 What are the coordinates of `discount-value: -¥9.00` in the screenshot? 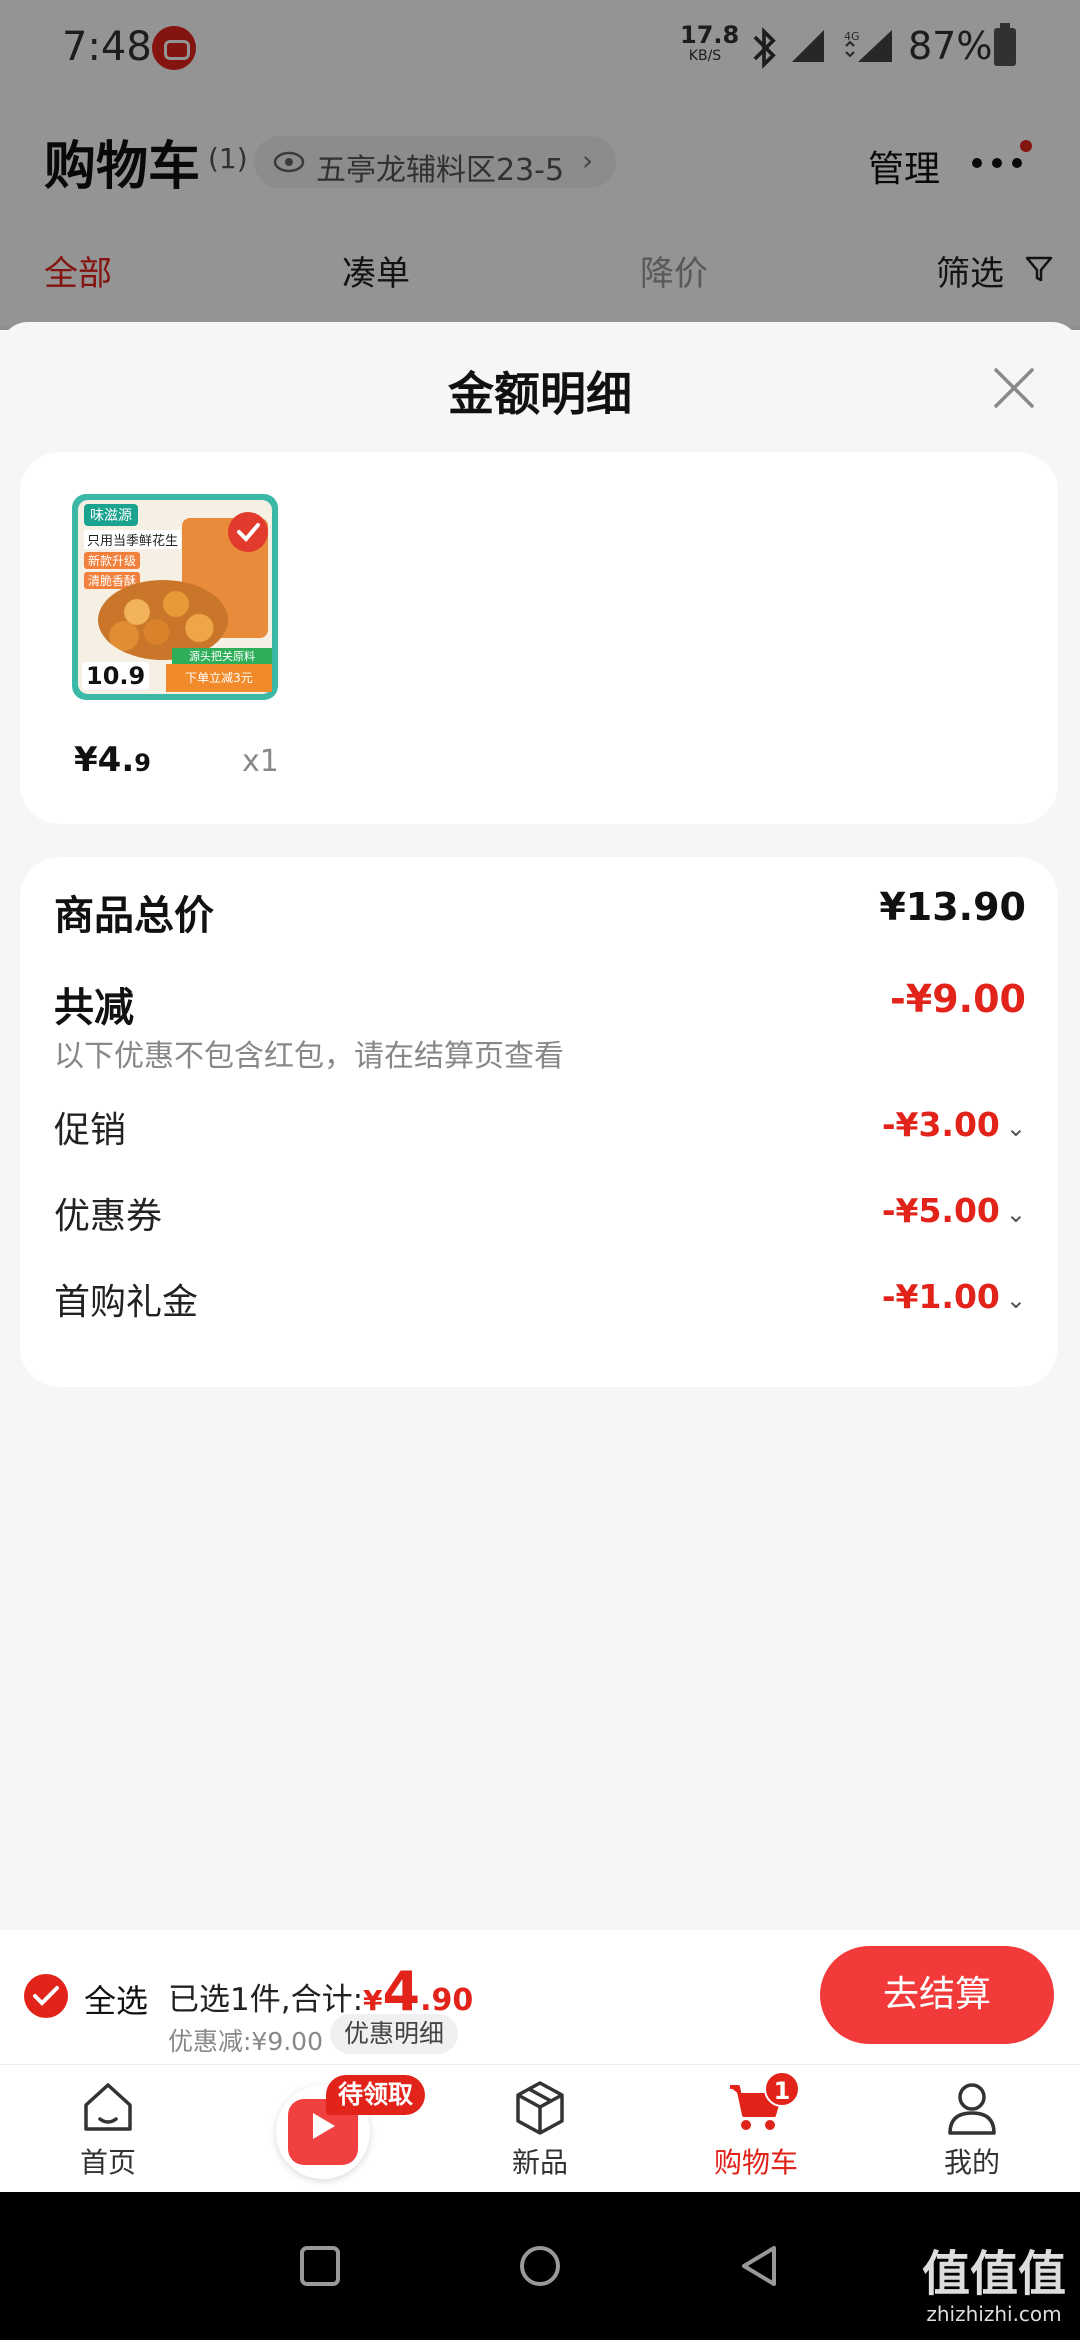 It's located at (958, 999).